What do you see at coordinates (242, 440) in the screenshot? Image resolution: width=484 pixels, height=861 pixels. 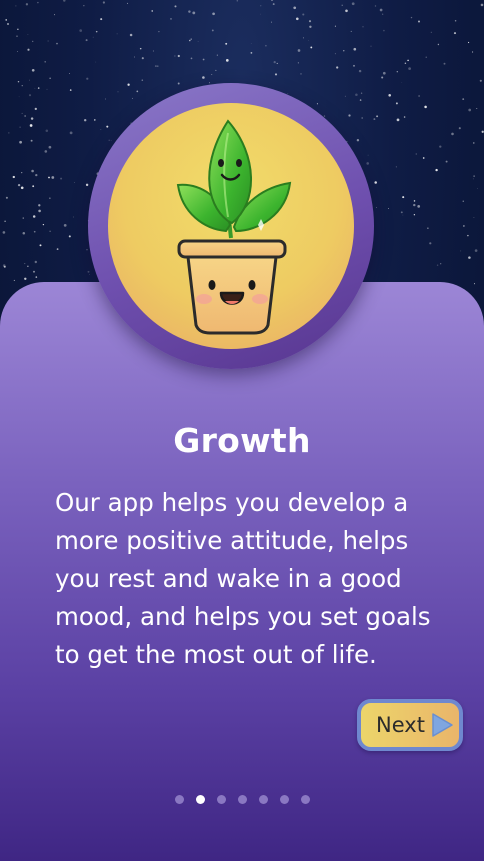 I see `screen-title: Growth` at bounding box center [242, 440].